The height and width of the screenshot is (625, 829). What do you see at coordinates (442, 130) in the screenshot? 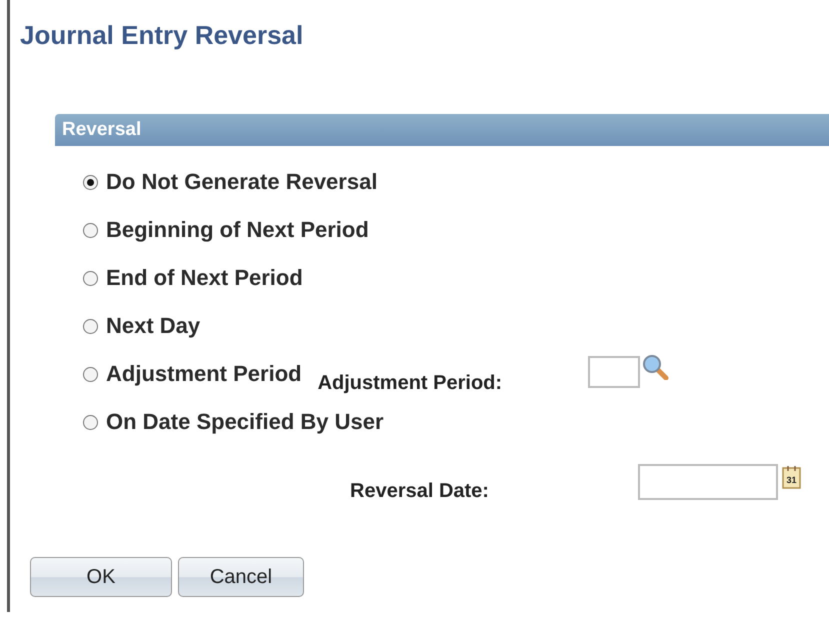
I see `section-header: Reversal` at bounding box center [442, 130].